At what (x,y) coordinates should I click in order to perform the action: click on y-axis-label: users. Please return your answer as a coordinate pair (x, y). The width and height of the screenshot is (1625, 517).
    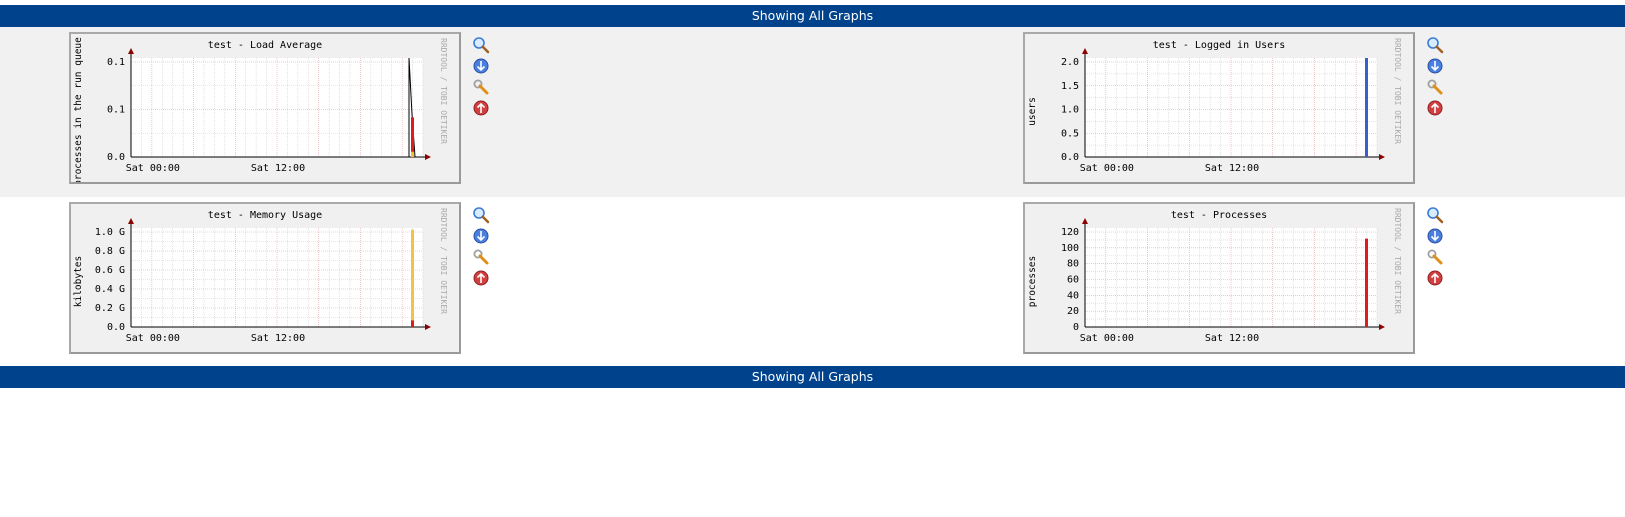
    Looking at the image, I should click on (1032, 111).